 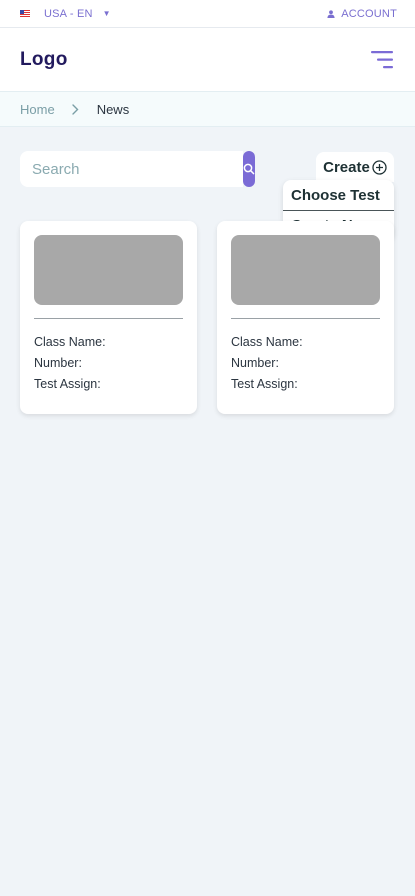 What do you see at coordinates (331, 13) in the screenshot?
I see `user-icon` at bounding box center [331, 13].